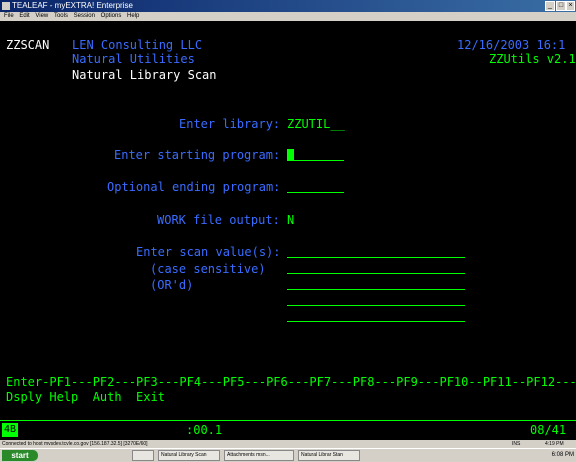  What do you see at coordinates (288, 6) in the screenshot?
I see `window-title-bar: TEALEAF - myEXTRA! Enterprise _ □ ×` at bounding box center [288, 6].